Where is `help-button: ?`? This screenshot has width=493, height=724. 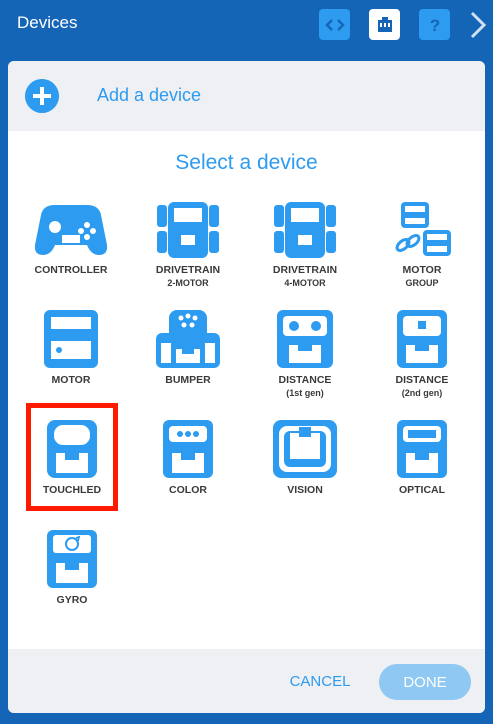 help-button: ? is located at coordinates (434, 24).